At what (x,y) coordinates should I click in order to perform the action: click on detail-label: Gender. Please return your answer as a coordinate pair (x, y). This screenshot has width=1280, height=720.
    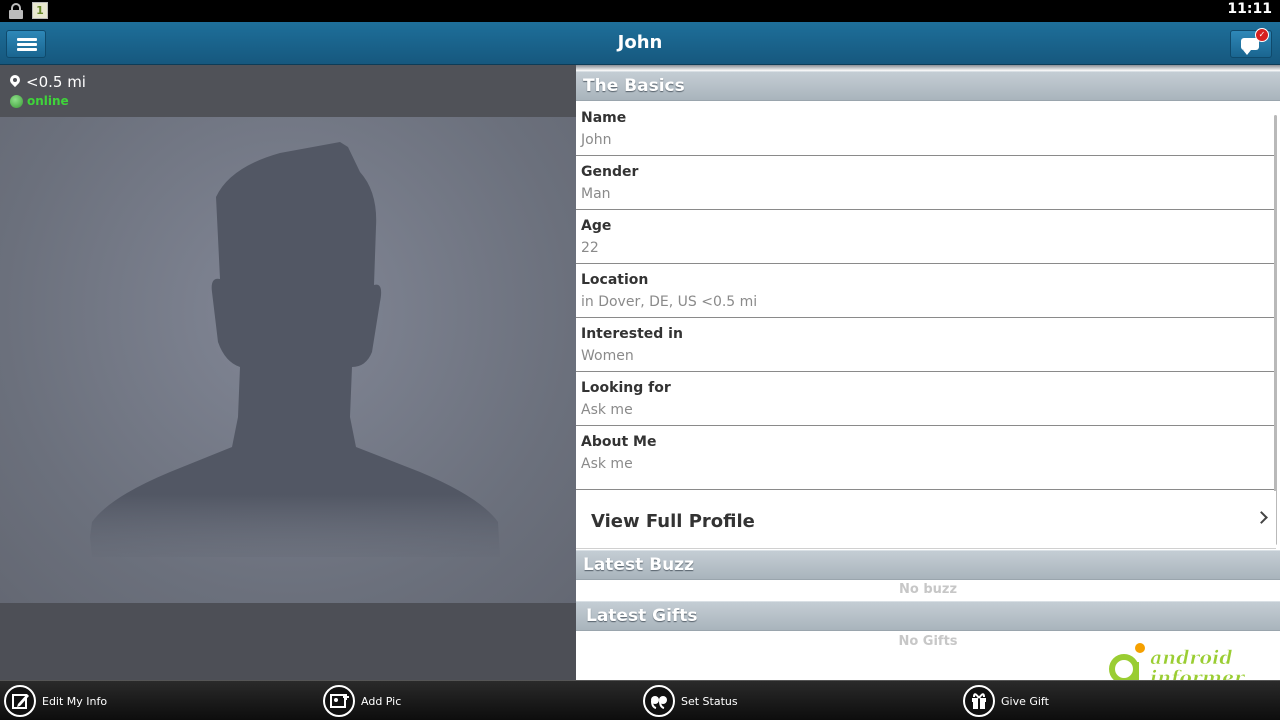
    Looking at the image, I should click on (610, 172).